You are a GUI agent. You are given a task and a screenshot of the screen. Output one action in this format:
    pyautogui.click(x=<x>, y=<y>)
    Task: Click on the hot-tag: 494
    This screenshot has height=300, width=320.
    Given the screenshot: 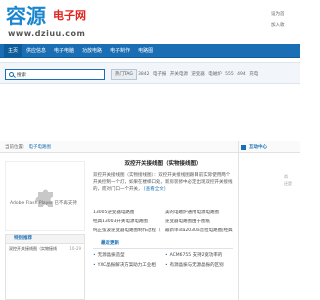 What is the action you would take?
    pyautogui.click(x=241, y=74)
    